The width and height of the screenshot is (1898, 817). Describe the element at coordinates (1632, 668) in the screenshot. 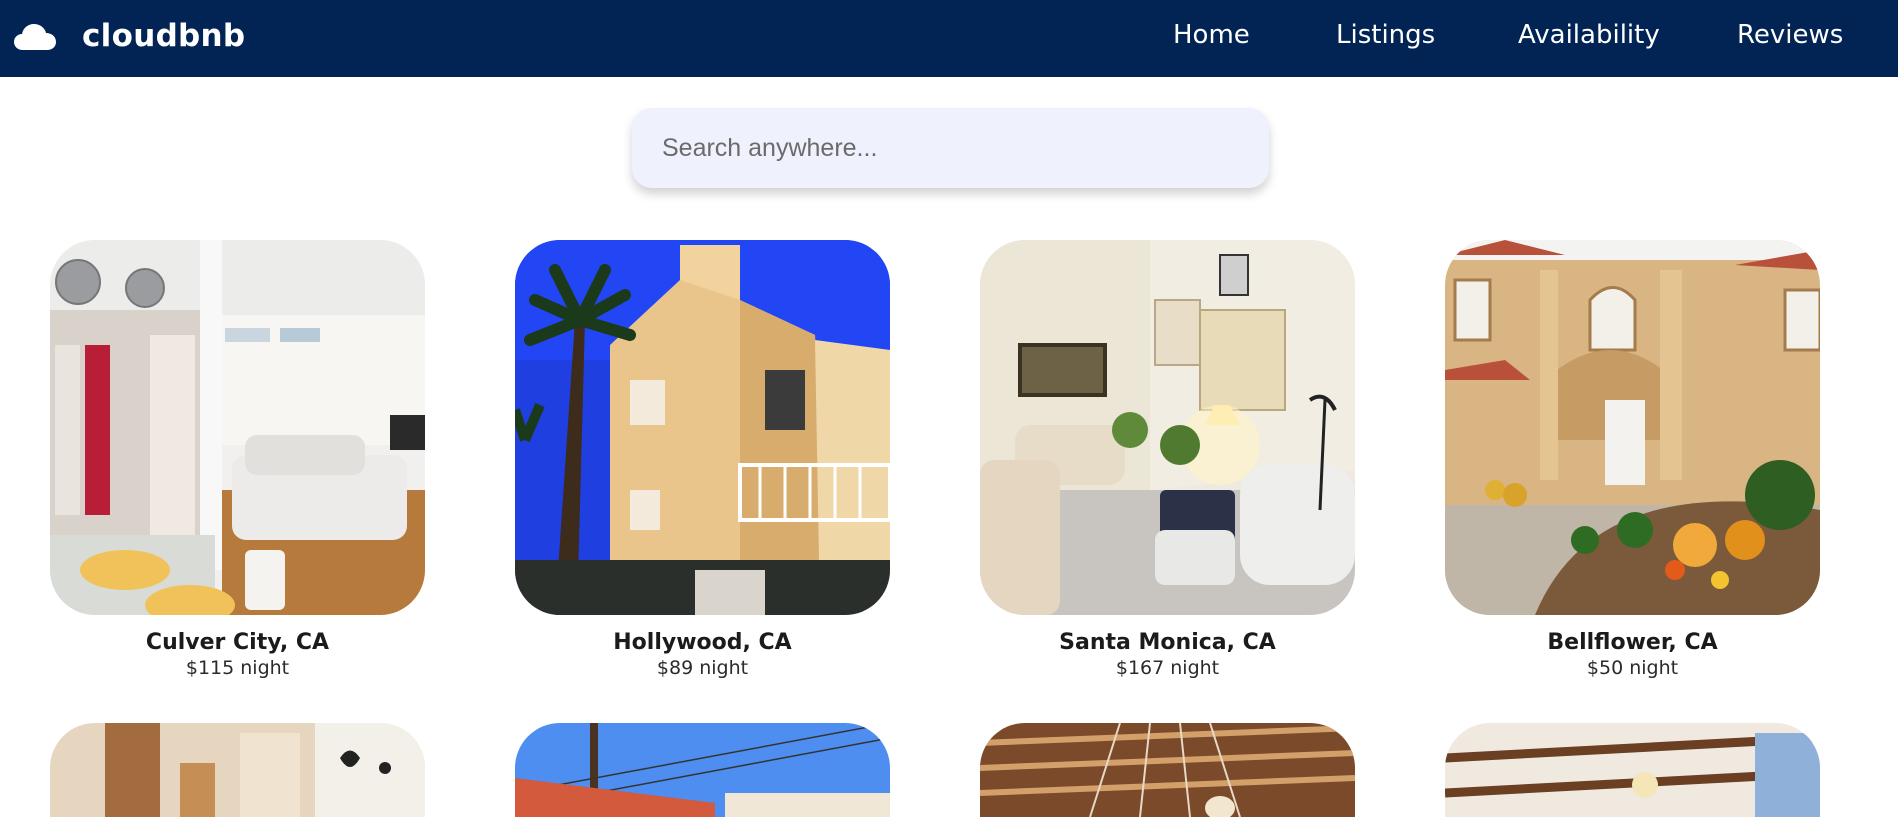

I see `listing-price: $50 night` at that location.